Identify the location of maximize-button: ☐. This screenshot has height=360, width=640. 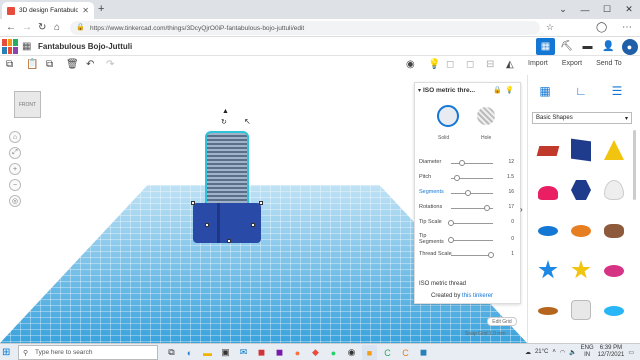
(607, 9).